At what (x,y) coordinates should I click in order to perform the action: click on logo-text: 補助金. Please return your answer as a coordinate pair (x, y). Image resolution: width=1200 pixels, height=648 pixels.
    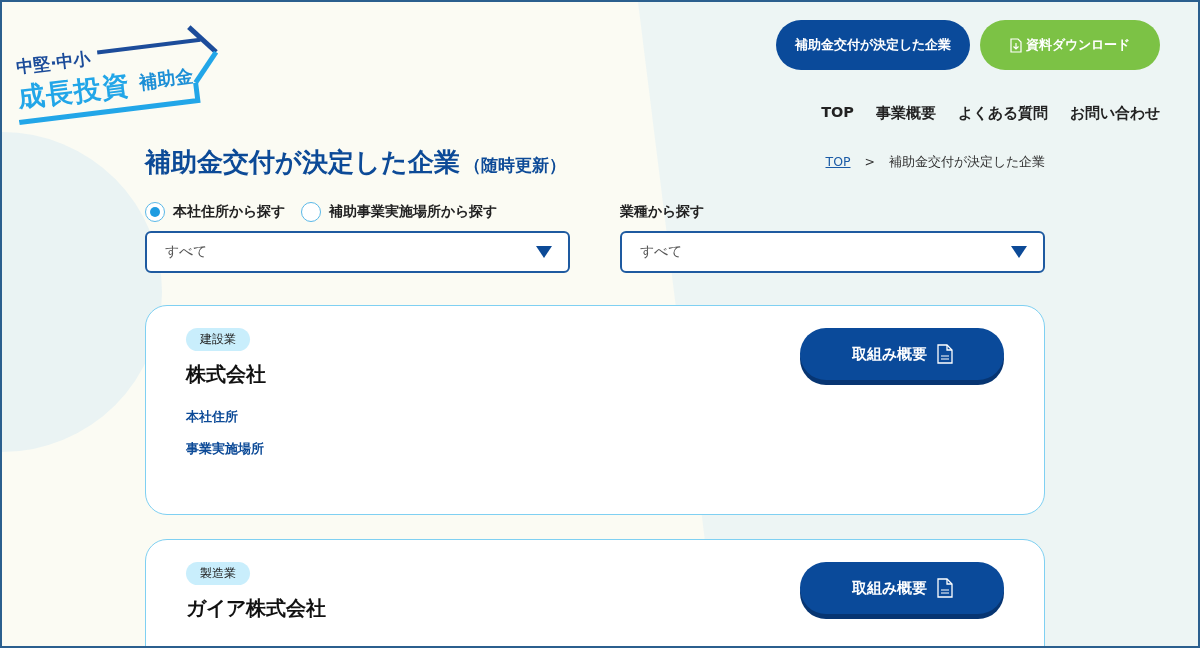
    Looking at the image, I should click on (166, 79).